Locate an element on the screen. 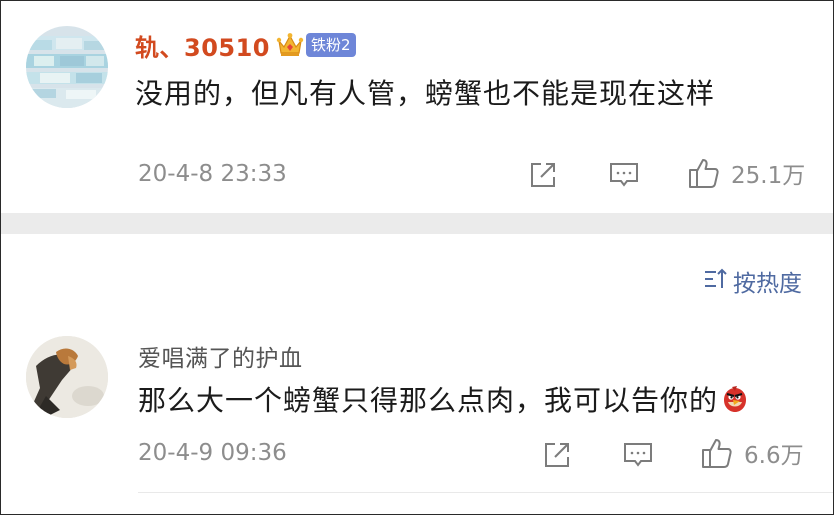 This screenshot has width=834, height=515. like-button: 6.6万 is located at coordinates (752, 453).